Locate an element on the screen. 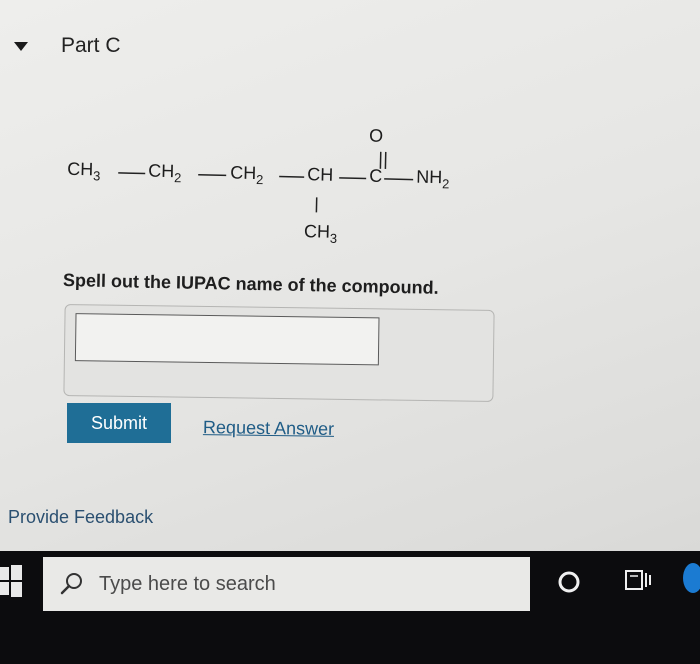 This screenshot has height=664, width=700. task-view-icon is located at coordinates (639, 581).